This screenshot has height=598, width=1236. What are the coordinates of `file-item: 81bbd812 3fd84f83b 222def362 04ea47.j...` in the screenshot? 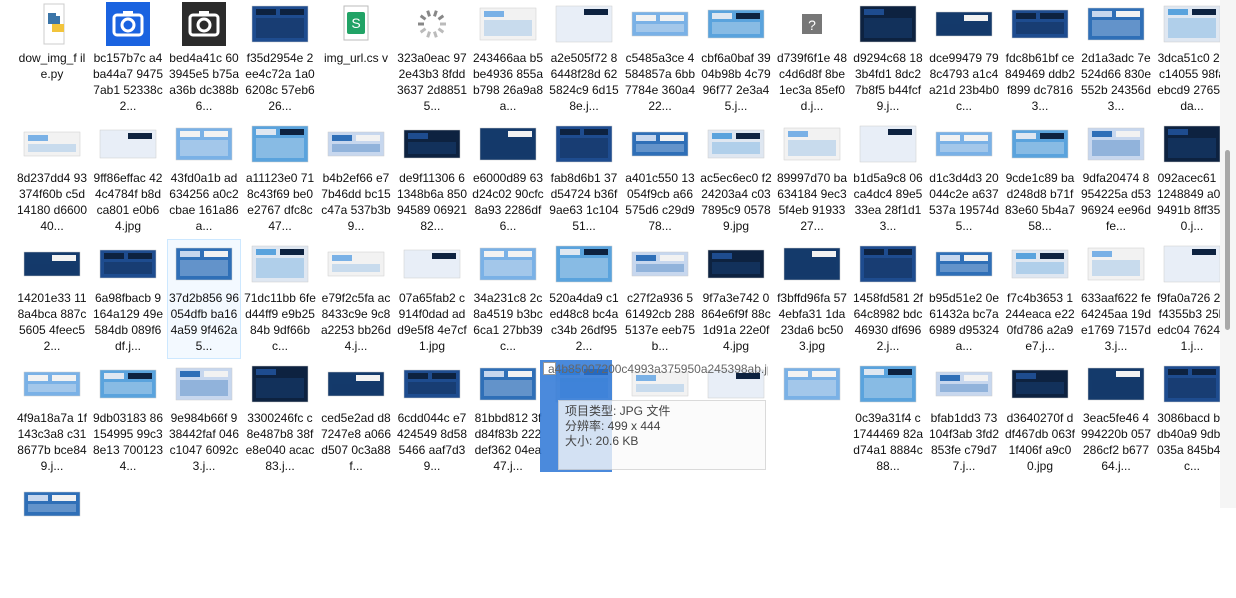 It's located at (508, 419).